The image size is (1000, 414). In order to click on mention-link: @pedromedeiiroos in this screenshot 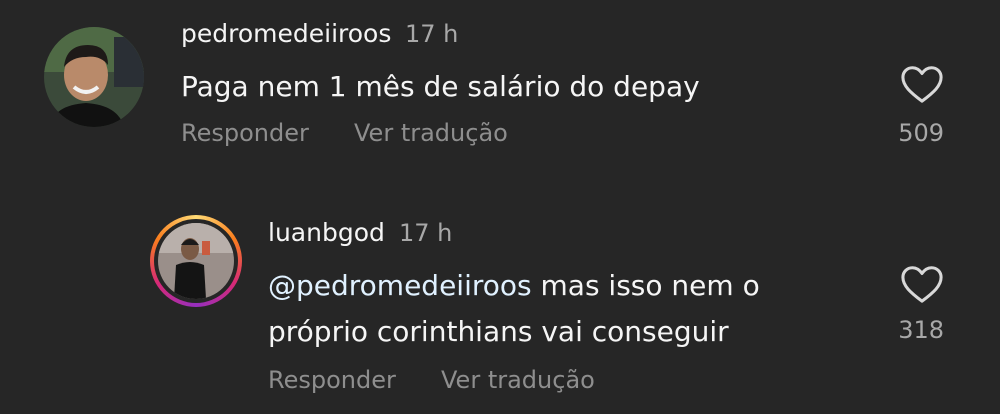, I will do `click(400, 285)`.